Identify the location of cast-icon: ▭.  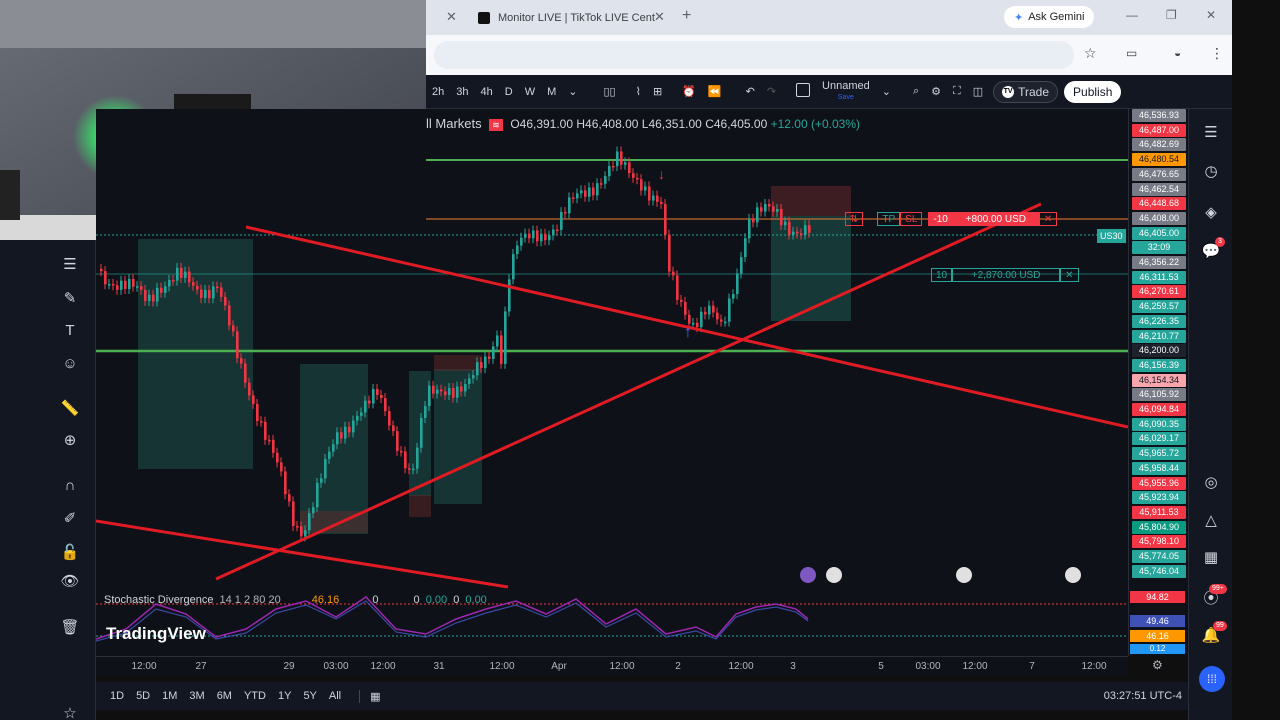
(1131, 53).